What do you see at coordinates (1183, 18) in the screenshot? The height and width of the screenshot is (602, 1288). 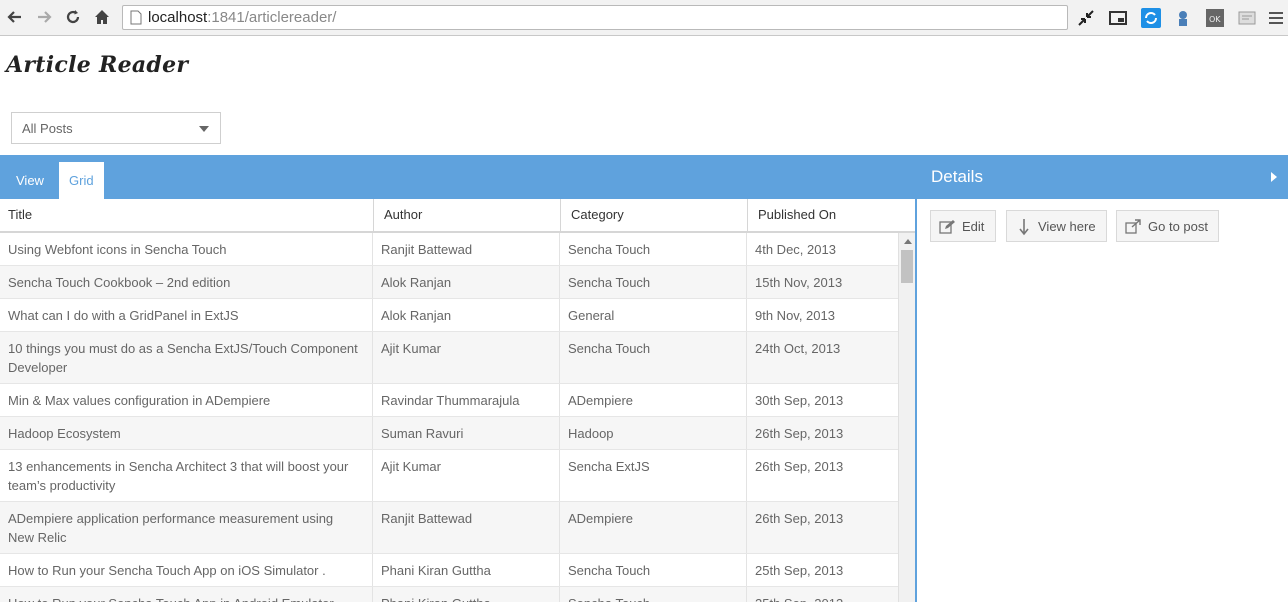 I see `robot-extension-icon` at bounding box center [1183, 18].